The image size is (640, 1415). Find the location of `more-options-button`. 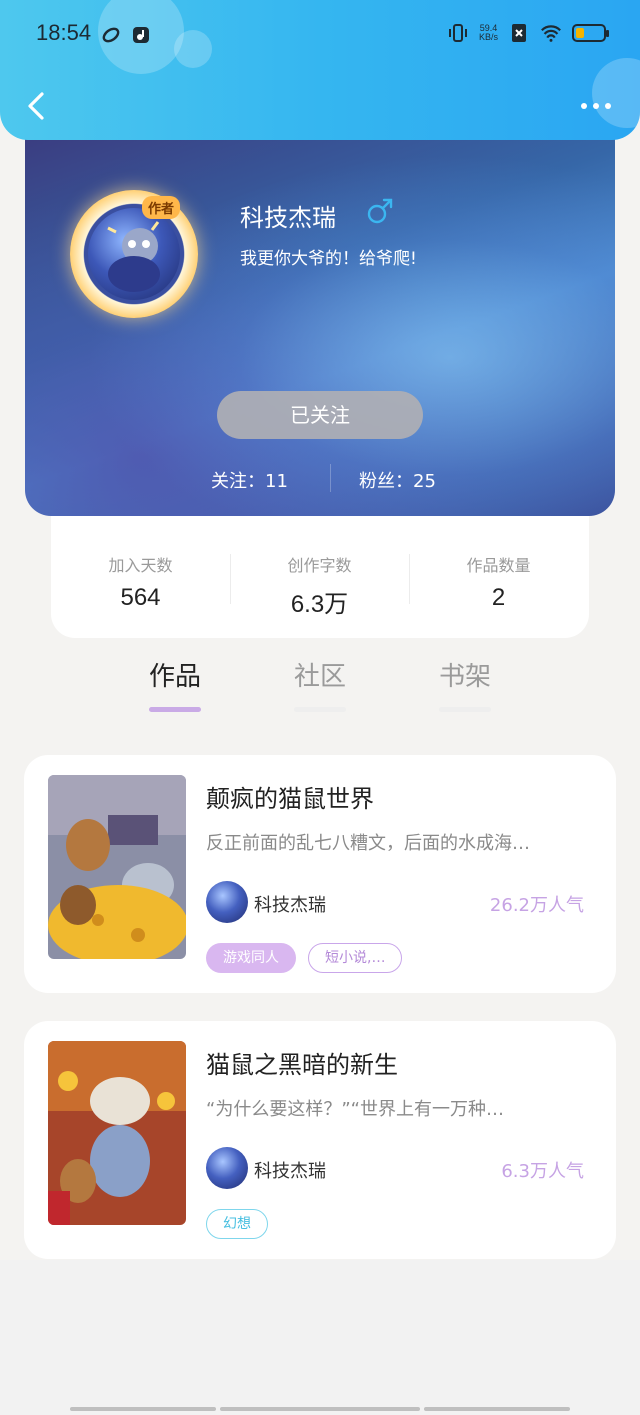

more-options-button is located at coordinates (596, 106).